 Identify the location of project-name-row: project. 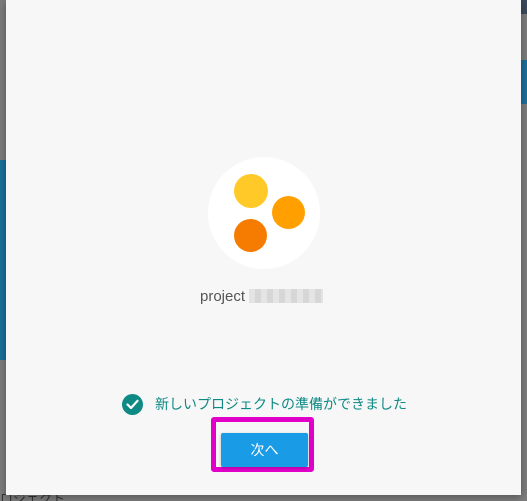
(262, 296).